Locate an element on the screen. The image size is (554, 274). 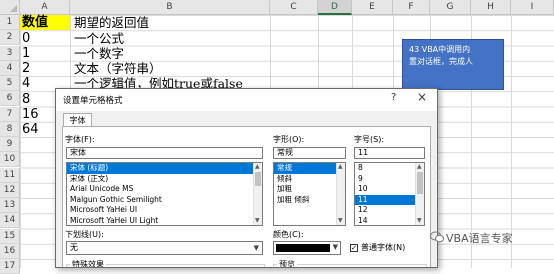
color-label: 颜色(C): is located at coordinates (288, 234).